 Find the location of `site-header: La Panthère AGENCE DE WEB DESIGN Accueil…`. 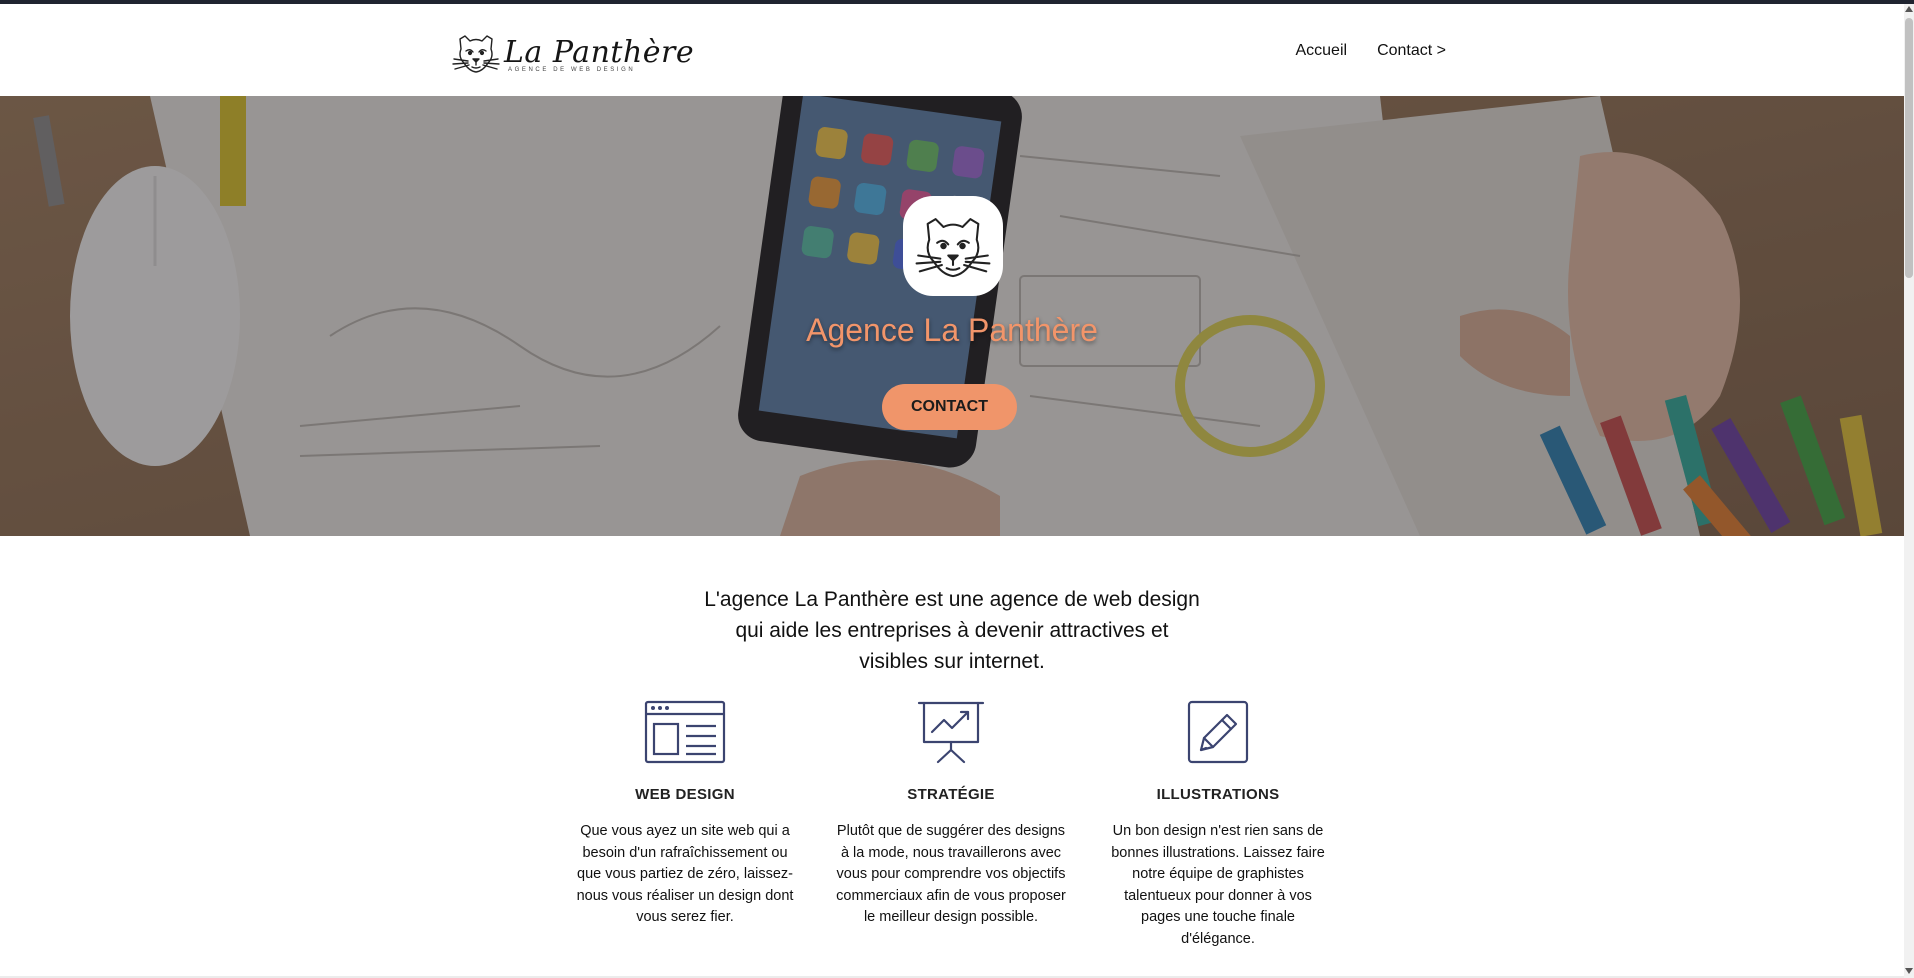

site-header: La Panthère AGENCE DE WEB DESIGN Accueil… is located at coordinates (952, 50).